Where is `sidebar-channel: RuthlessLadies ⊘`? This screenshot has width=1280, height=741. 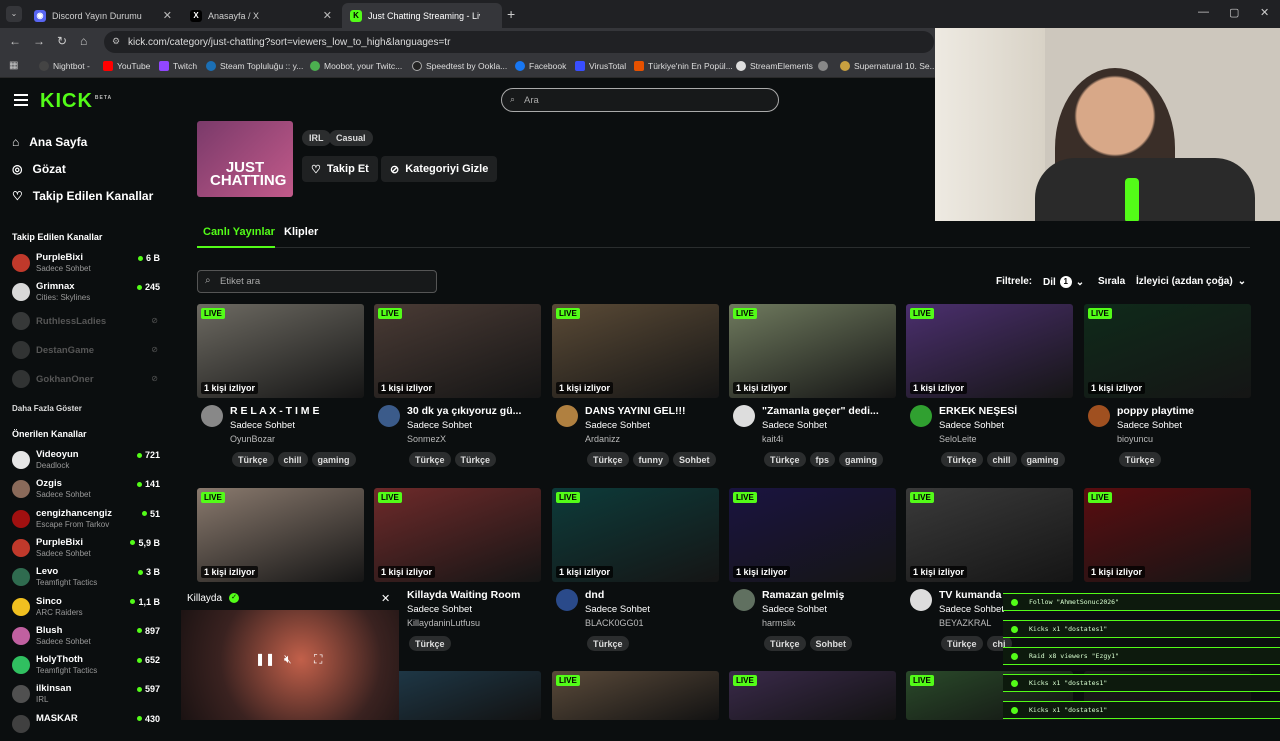 sidebar-channel: RuthlessLadies ⊘ is located at coordinates (86, 324).